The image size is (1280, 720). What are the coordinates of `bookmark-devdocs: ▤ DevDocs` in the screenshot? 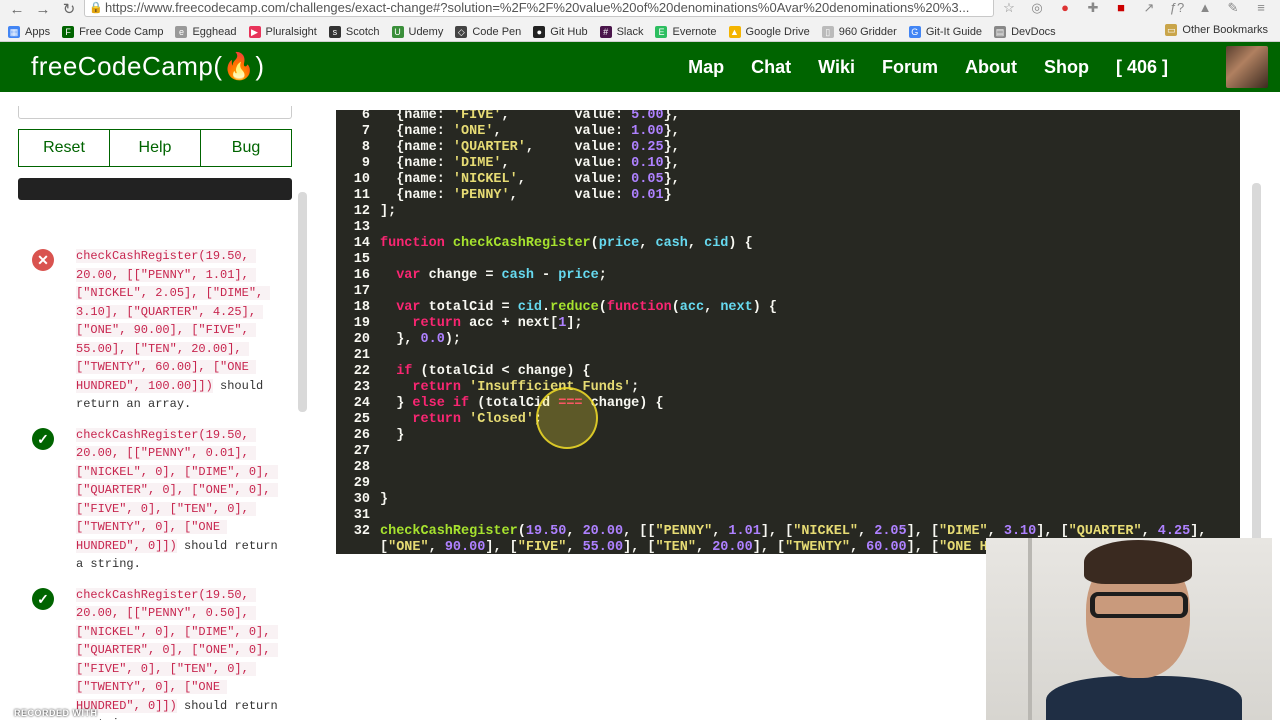 It's located at (1025, 32).